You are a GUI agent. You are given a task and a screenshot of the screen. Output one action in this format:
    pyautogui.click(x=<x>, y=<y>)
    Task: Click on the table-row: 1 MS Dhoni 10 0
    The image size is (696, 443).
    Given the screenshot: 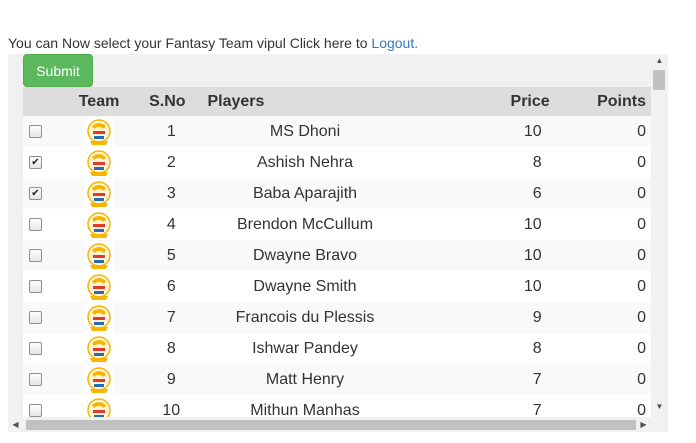 What is the action you would take?
    pyautogui.click(x=337, y=131)
    